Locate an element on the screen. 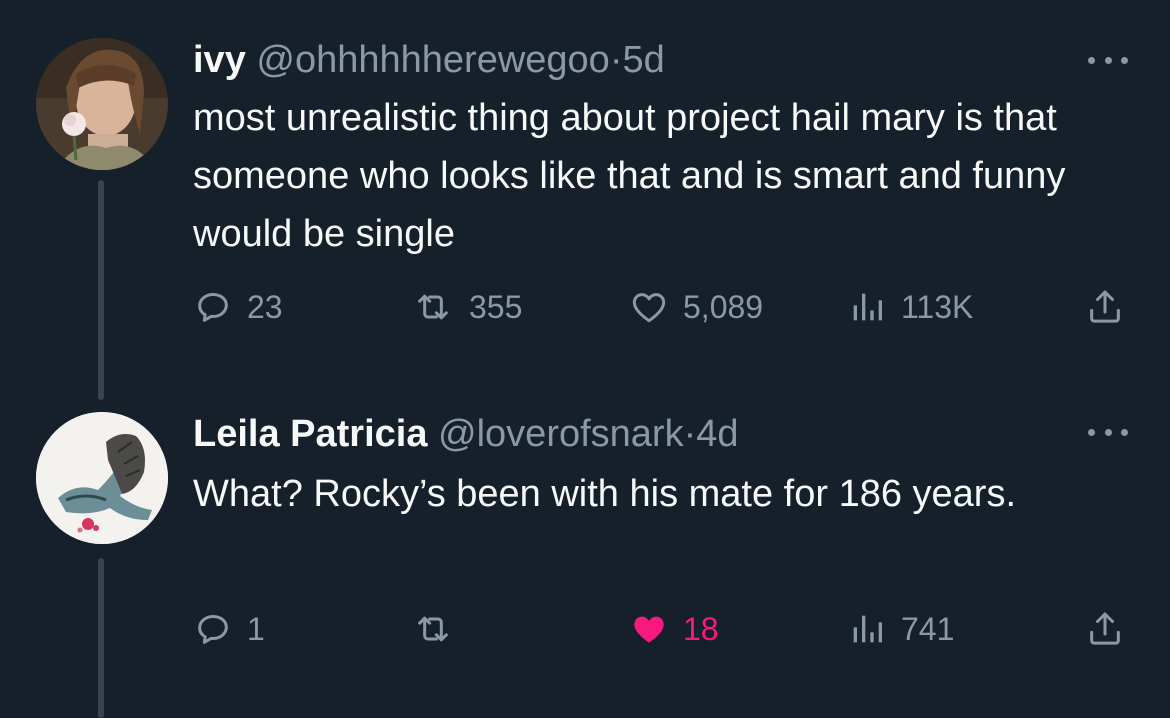 The width and height of the screenshot is (1170, 718). tweet-actions: 1 18 741 is located at coordinates (663, 629).